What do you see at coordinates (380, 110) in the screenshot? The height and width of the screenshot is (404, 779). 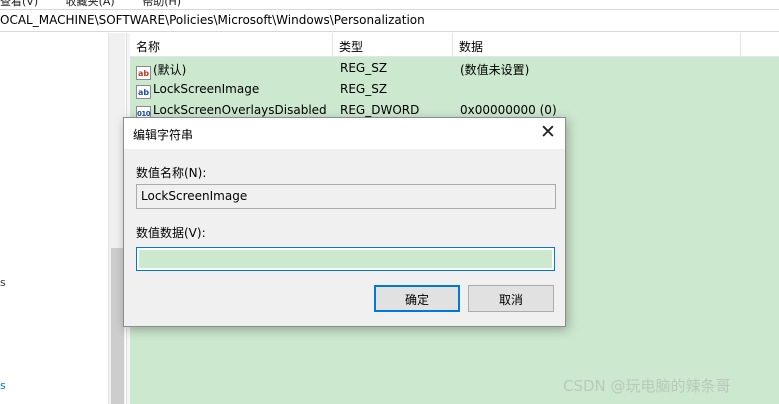 I see `value-type: REG_DWORD` at bounding box center [380, 110].